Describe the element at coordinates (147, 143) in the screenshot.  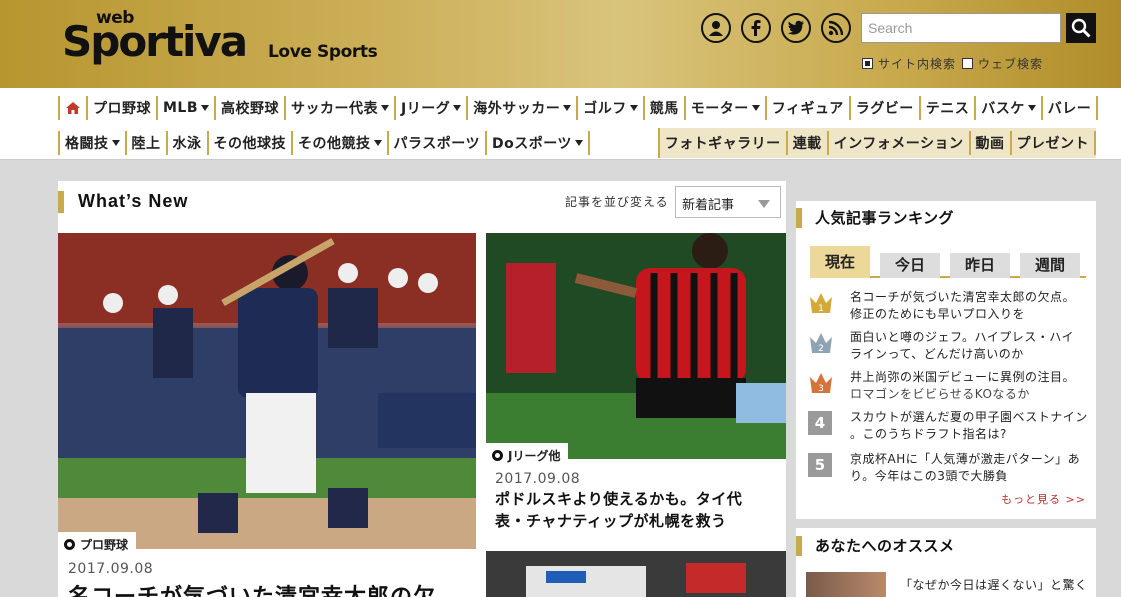
I see `nav-athletics: 陸上` at that location.